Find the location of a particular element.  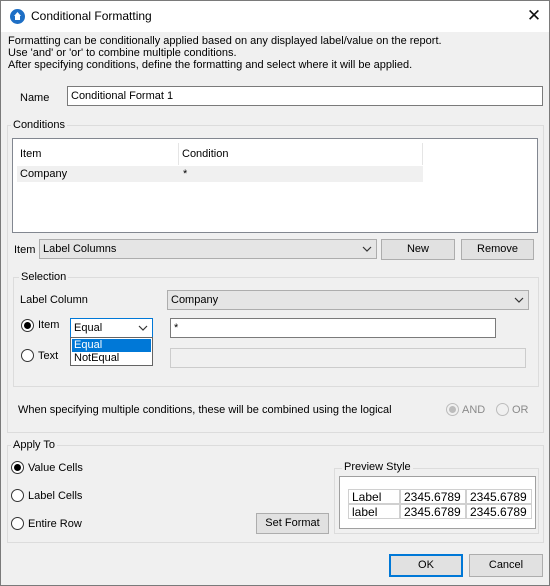

close-icon: ✕ is located at coordinates (534, 16).